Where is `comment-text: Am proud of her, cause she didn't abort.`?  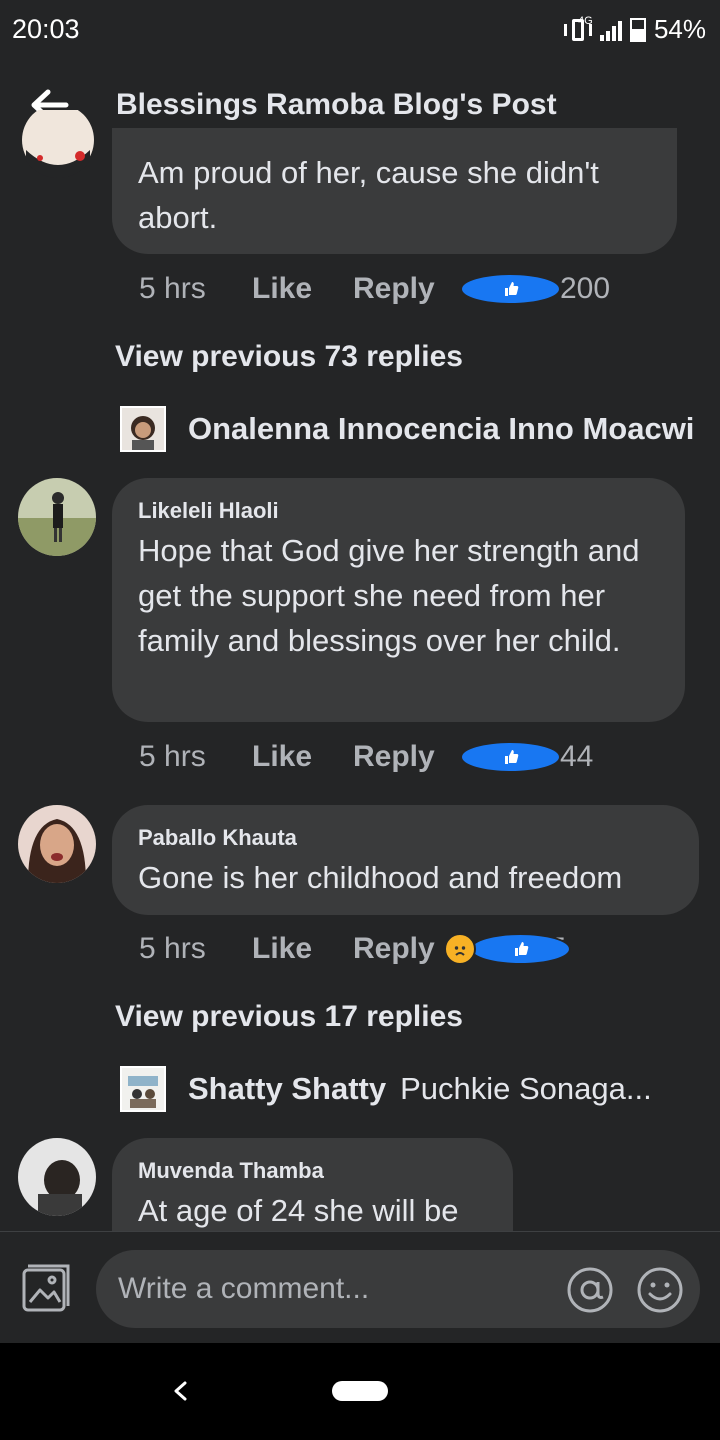
comment-text: Am proud of her, cause she didn't abort. is located at coordinates (368, 195).